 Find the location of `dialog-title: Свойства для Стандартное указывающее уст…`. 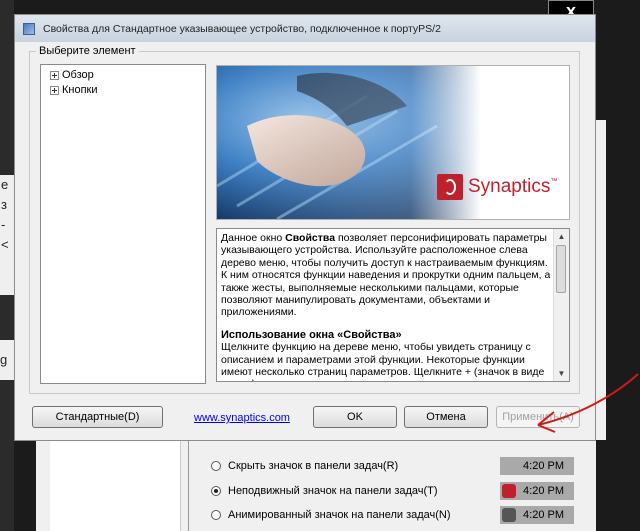

dialog-title: Свойства для Стандартное указывающее уст… is located at coordinates (242, 29).